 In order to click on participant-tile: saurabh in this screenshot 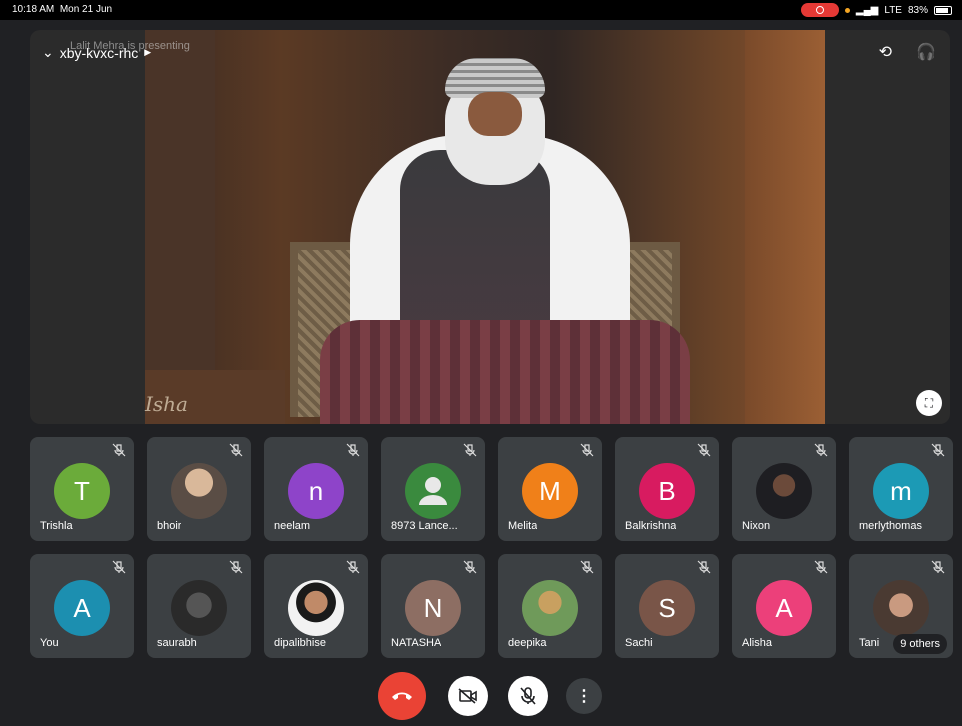, I will do `click(199, 606)`.